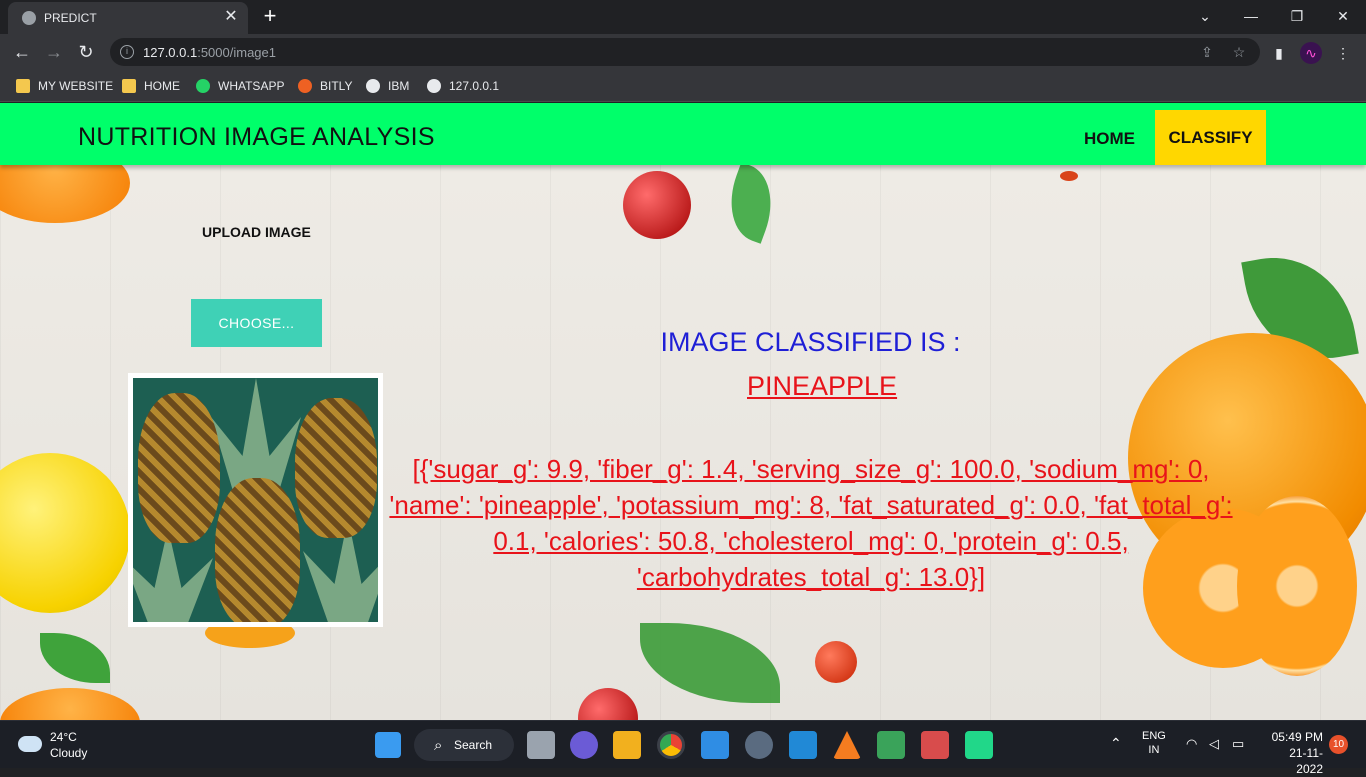 This screenshot has height=777, width=1366. I want to click on taskbar-search: ⌕ Search, so click(464, 745).